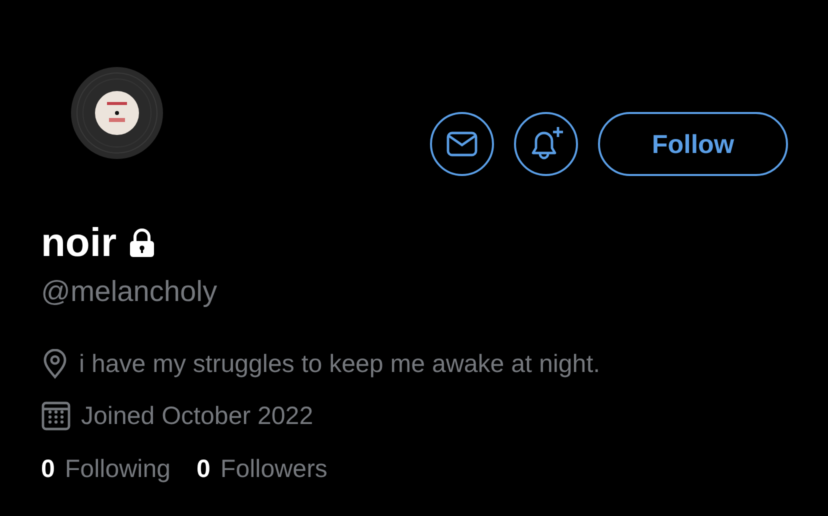 The image size is (828, 516). Describe the element at coordinates (274, 469) in the screenshot. I see `stat-label: Followers` at that location.